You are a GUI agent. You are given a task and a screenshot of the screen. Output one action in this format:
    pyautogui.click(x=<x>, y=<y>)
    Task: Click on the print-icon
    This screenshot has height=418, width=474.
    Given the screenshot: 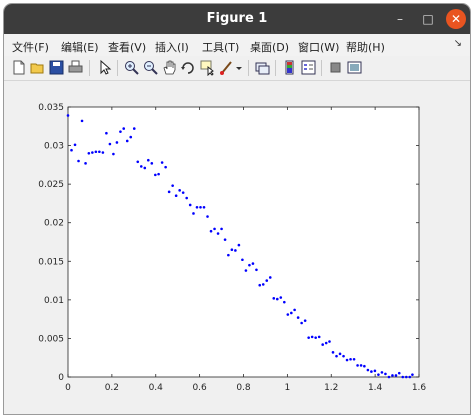 What is the action you would take?
    pyautogui.click(x=75, y=67)
    